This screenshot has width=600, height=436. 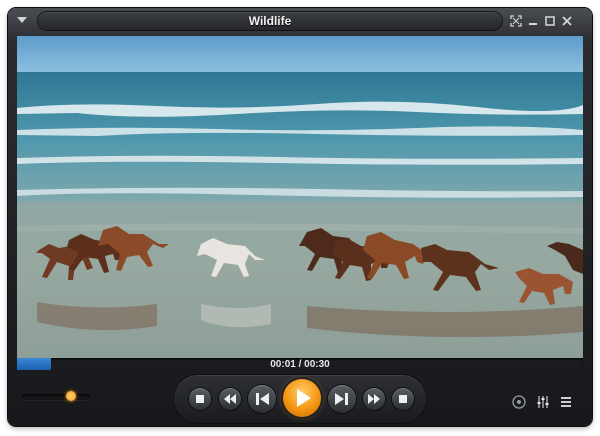 I want to click on menu-arrow-icon, so click(x=22, y=20).